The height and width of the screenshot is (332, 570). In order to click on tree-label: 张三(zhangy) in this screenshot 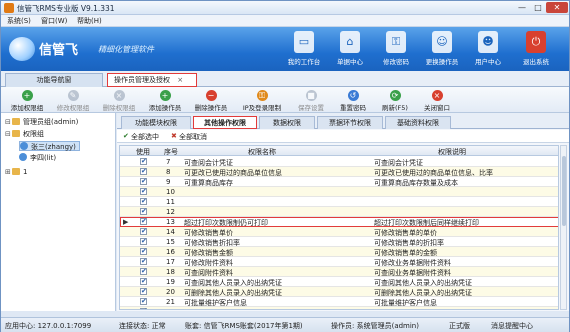, I will do `click(53, 147)`.